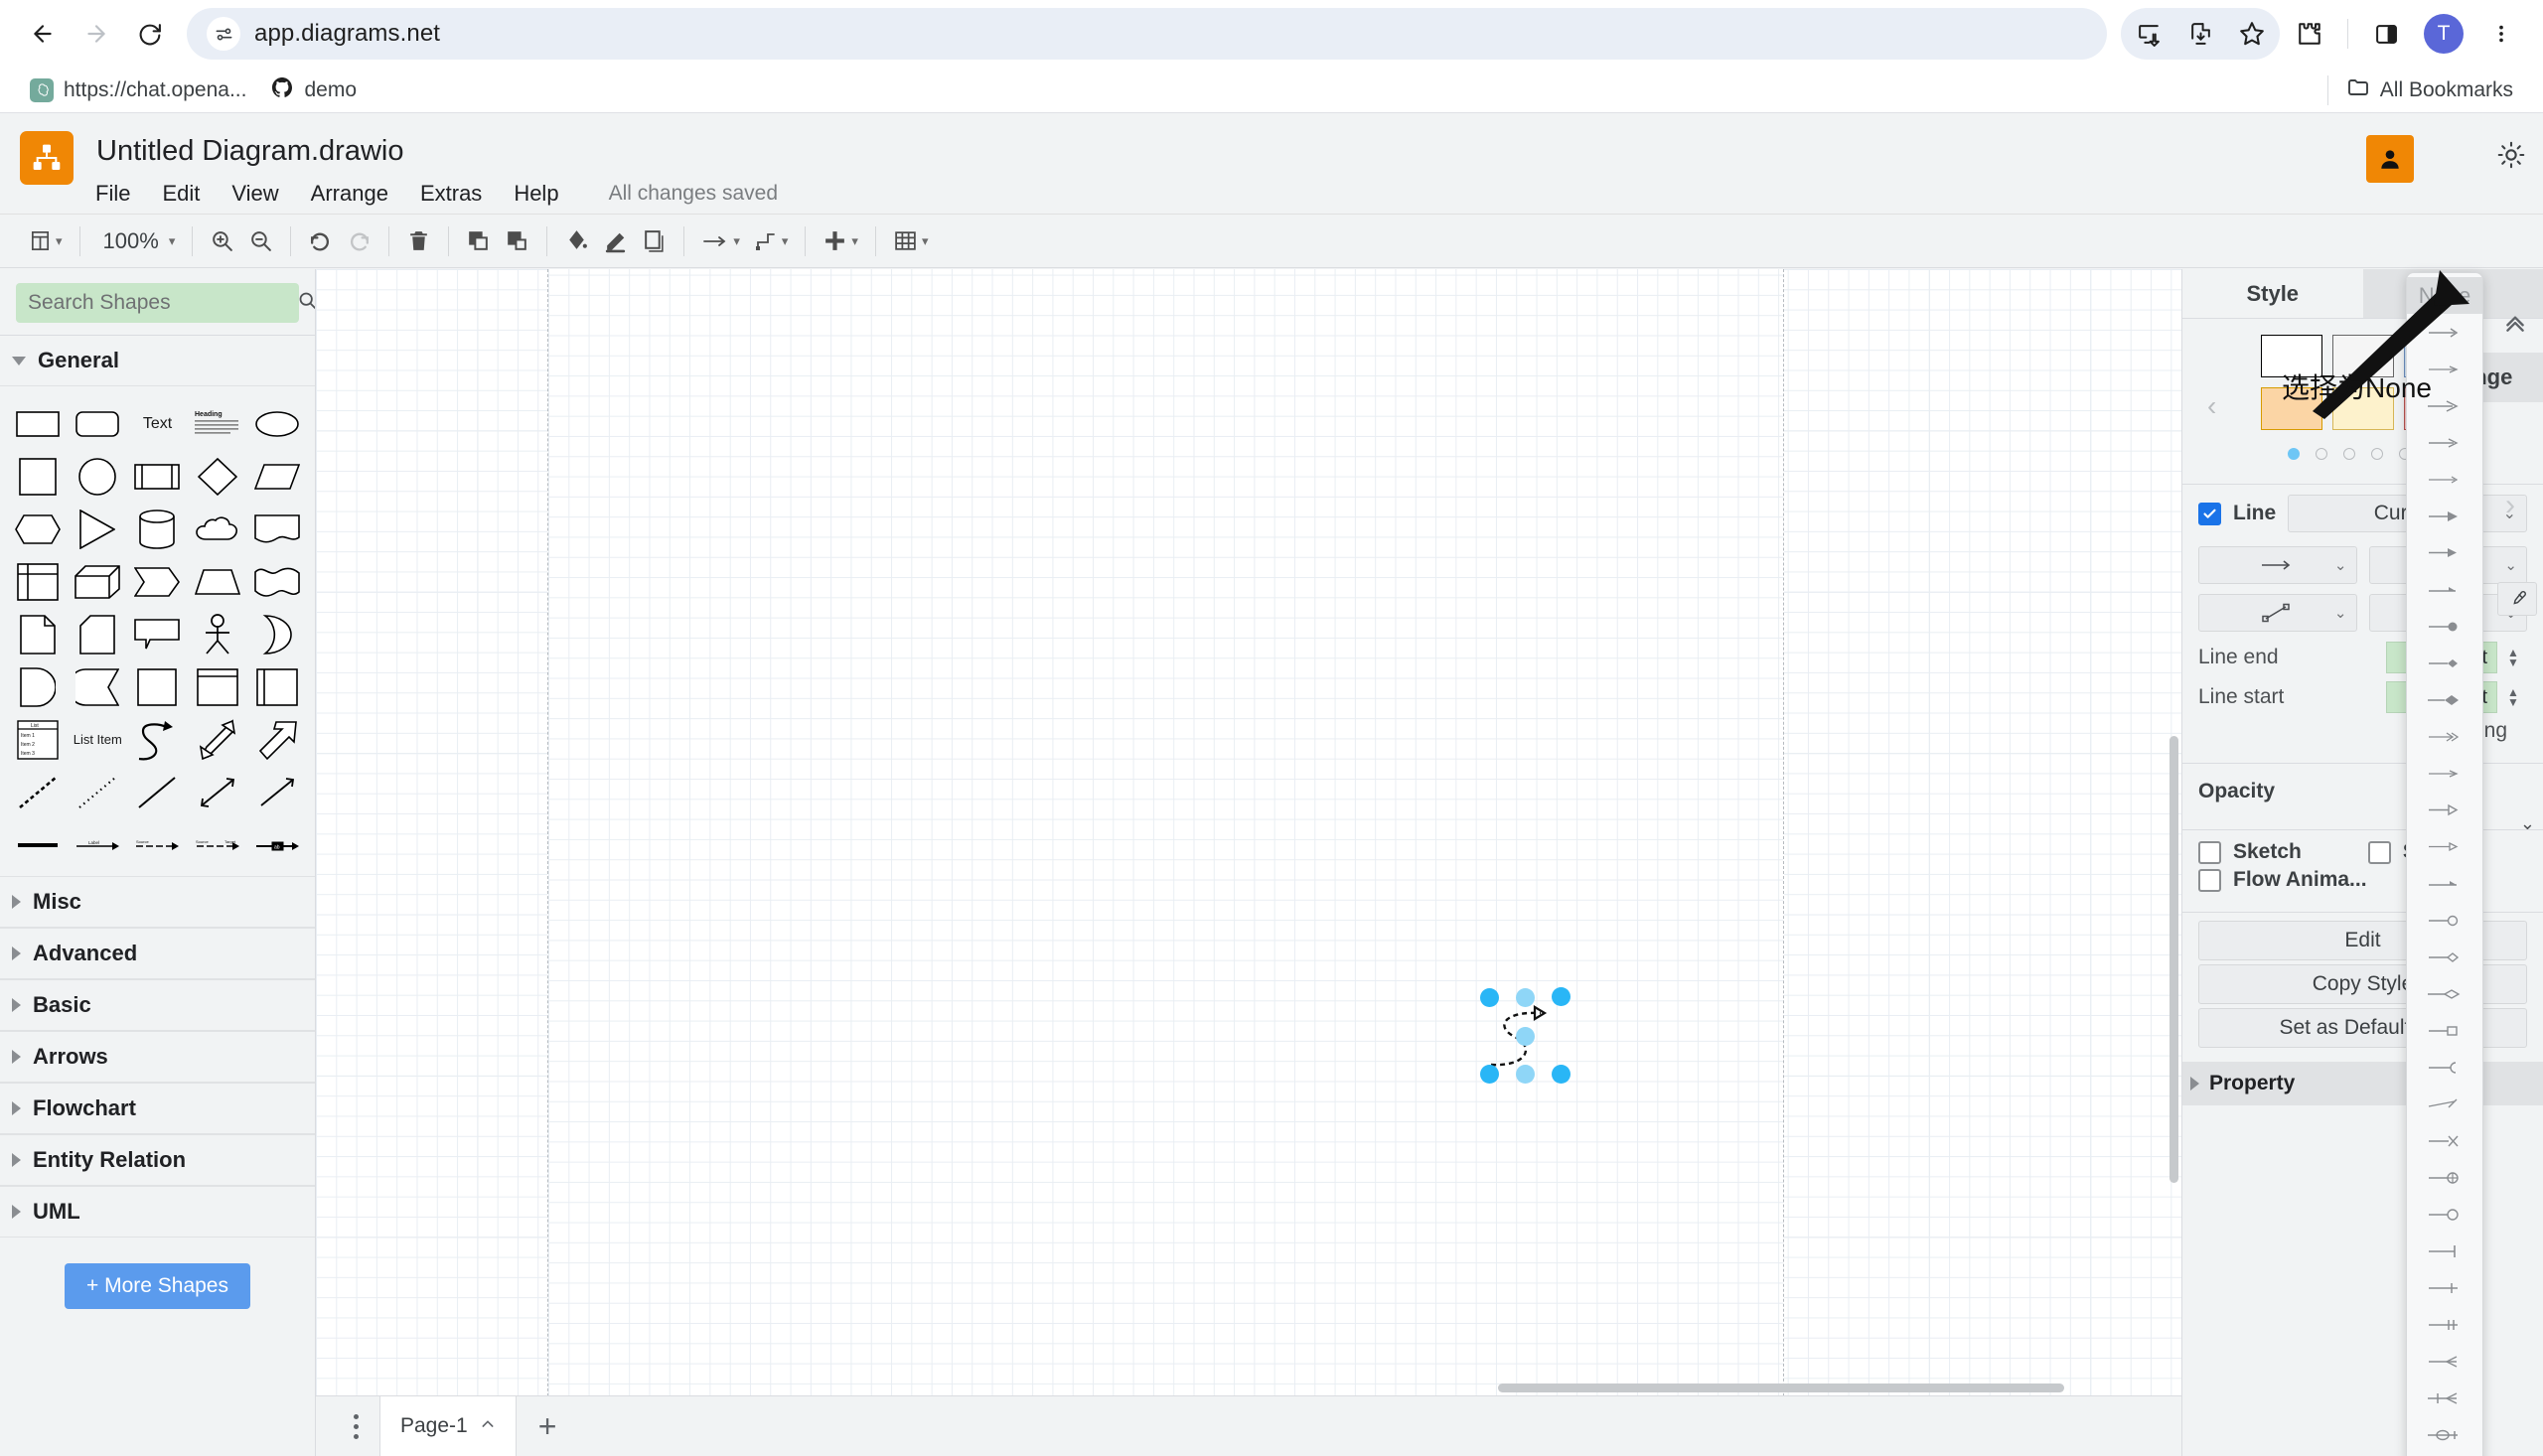 The height and width of the screenshot is (1456, 2543). Describe the element at coordinates (2517, 657) in the screenshot. I see `line-end-stepper: ▲ ▼` at that location.